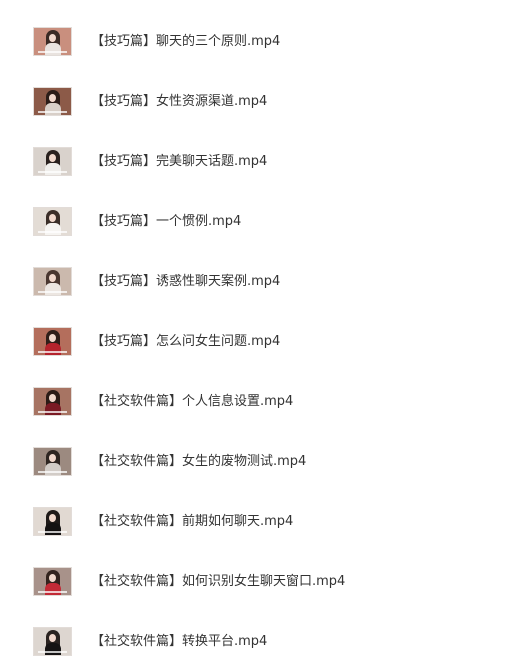 This screenshot has width=517, height=672. What do you see at coordinates (185, 41) in the screenshot?
I see `file-name: 【技巧篇】聊天的三个原则.mp4` at bounding box center [185, 41].